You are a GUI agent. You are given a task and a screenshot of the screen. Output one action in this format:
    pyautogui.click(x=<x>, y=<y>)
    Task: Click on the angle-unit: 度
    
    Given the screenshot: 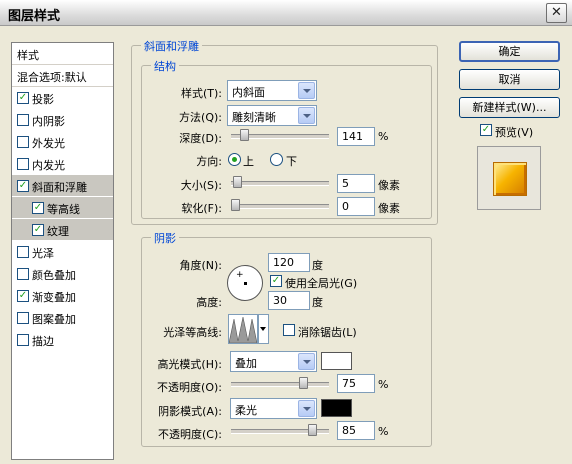 What is the action you would take?
    pyautogui.click(x=317, y=265)
    